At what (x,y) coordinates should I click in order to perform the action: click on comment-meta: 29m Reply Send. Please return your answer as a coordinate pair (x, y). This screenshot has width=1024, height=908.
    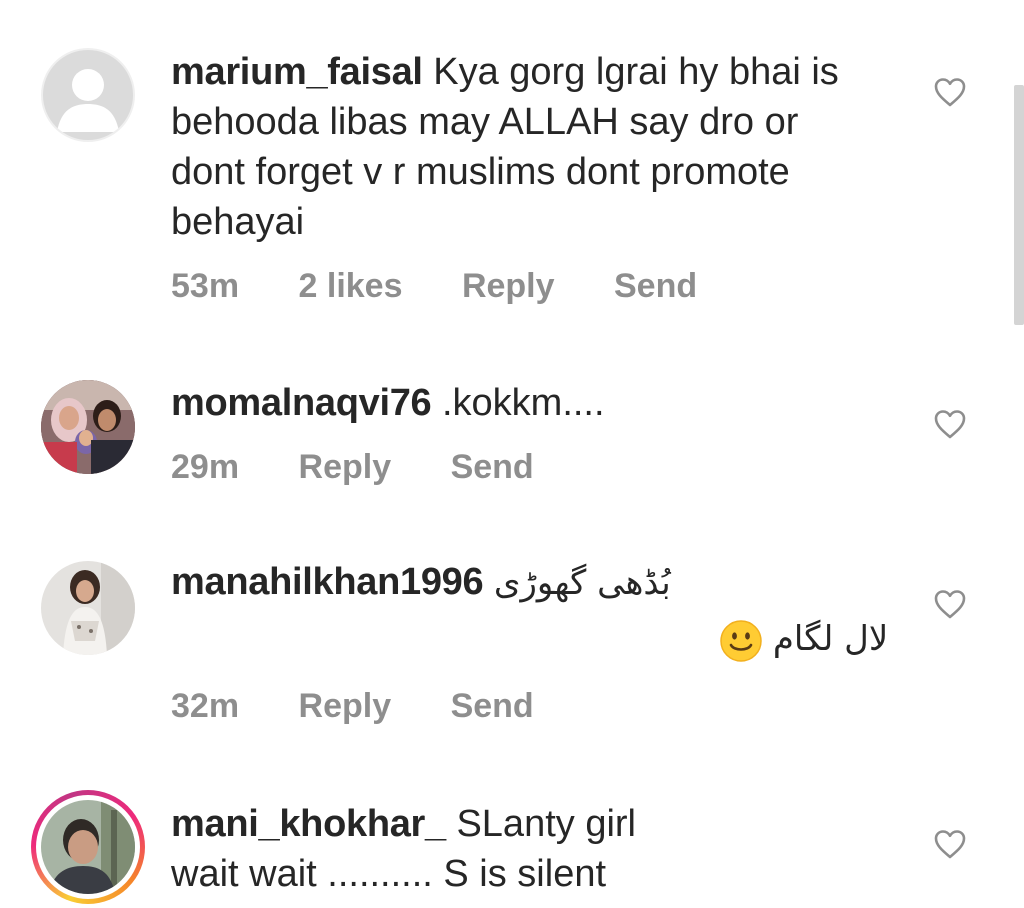
    Looking at the image, I should click on (377, 467).